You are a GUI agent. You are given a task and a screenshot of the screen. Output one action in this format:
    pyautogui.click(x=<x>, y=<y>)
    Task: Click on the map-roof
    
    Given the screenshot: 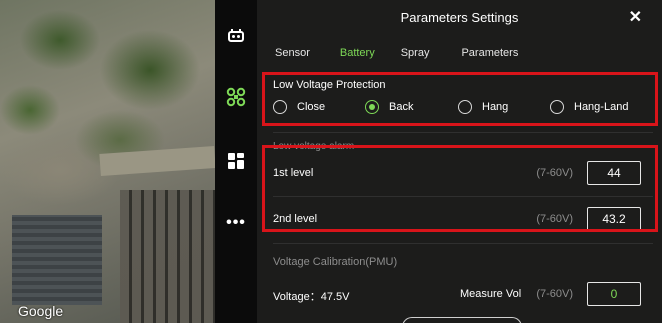 What is the action you would take?
    pyautogui.click(x=57, y=260)
    